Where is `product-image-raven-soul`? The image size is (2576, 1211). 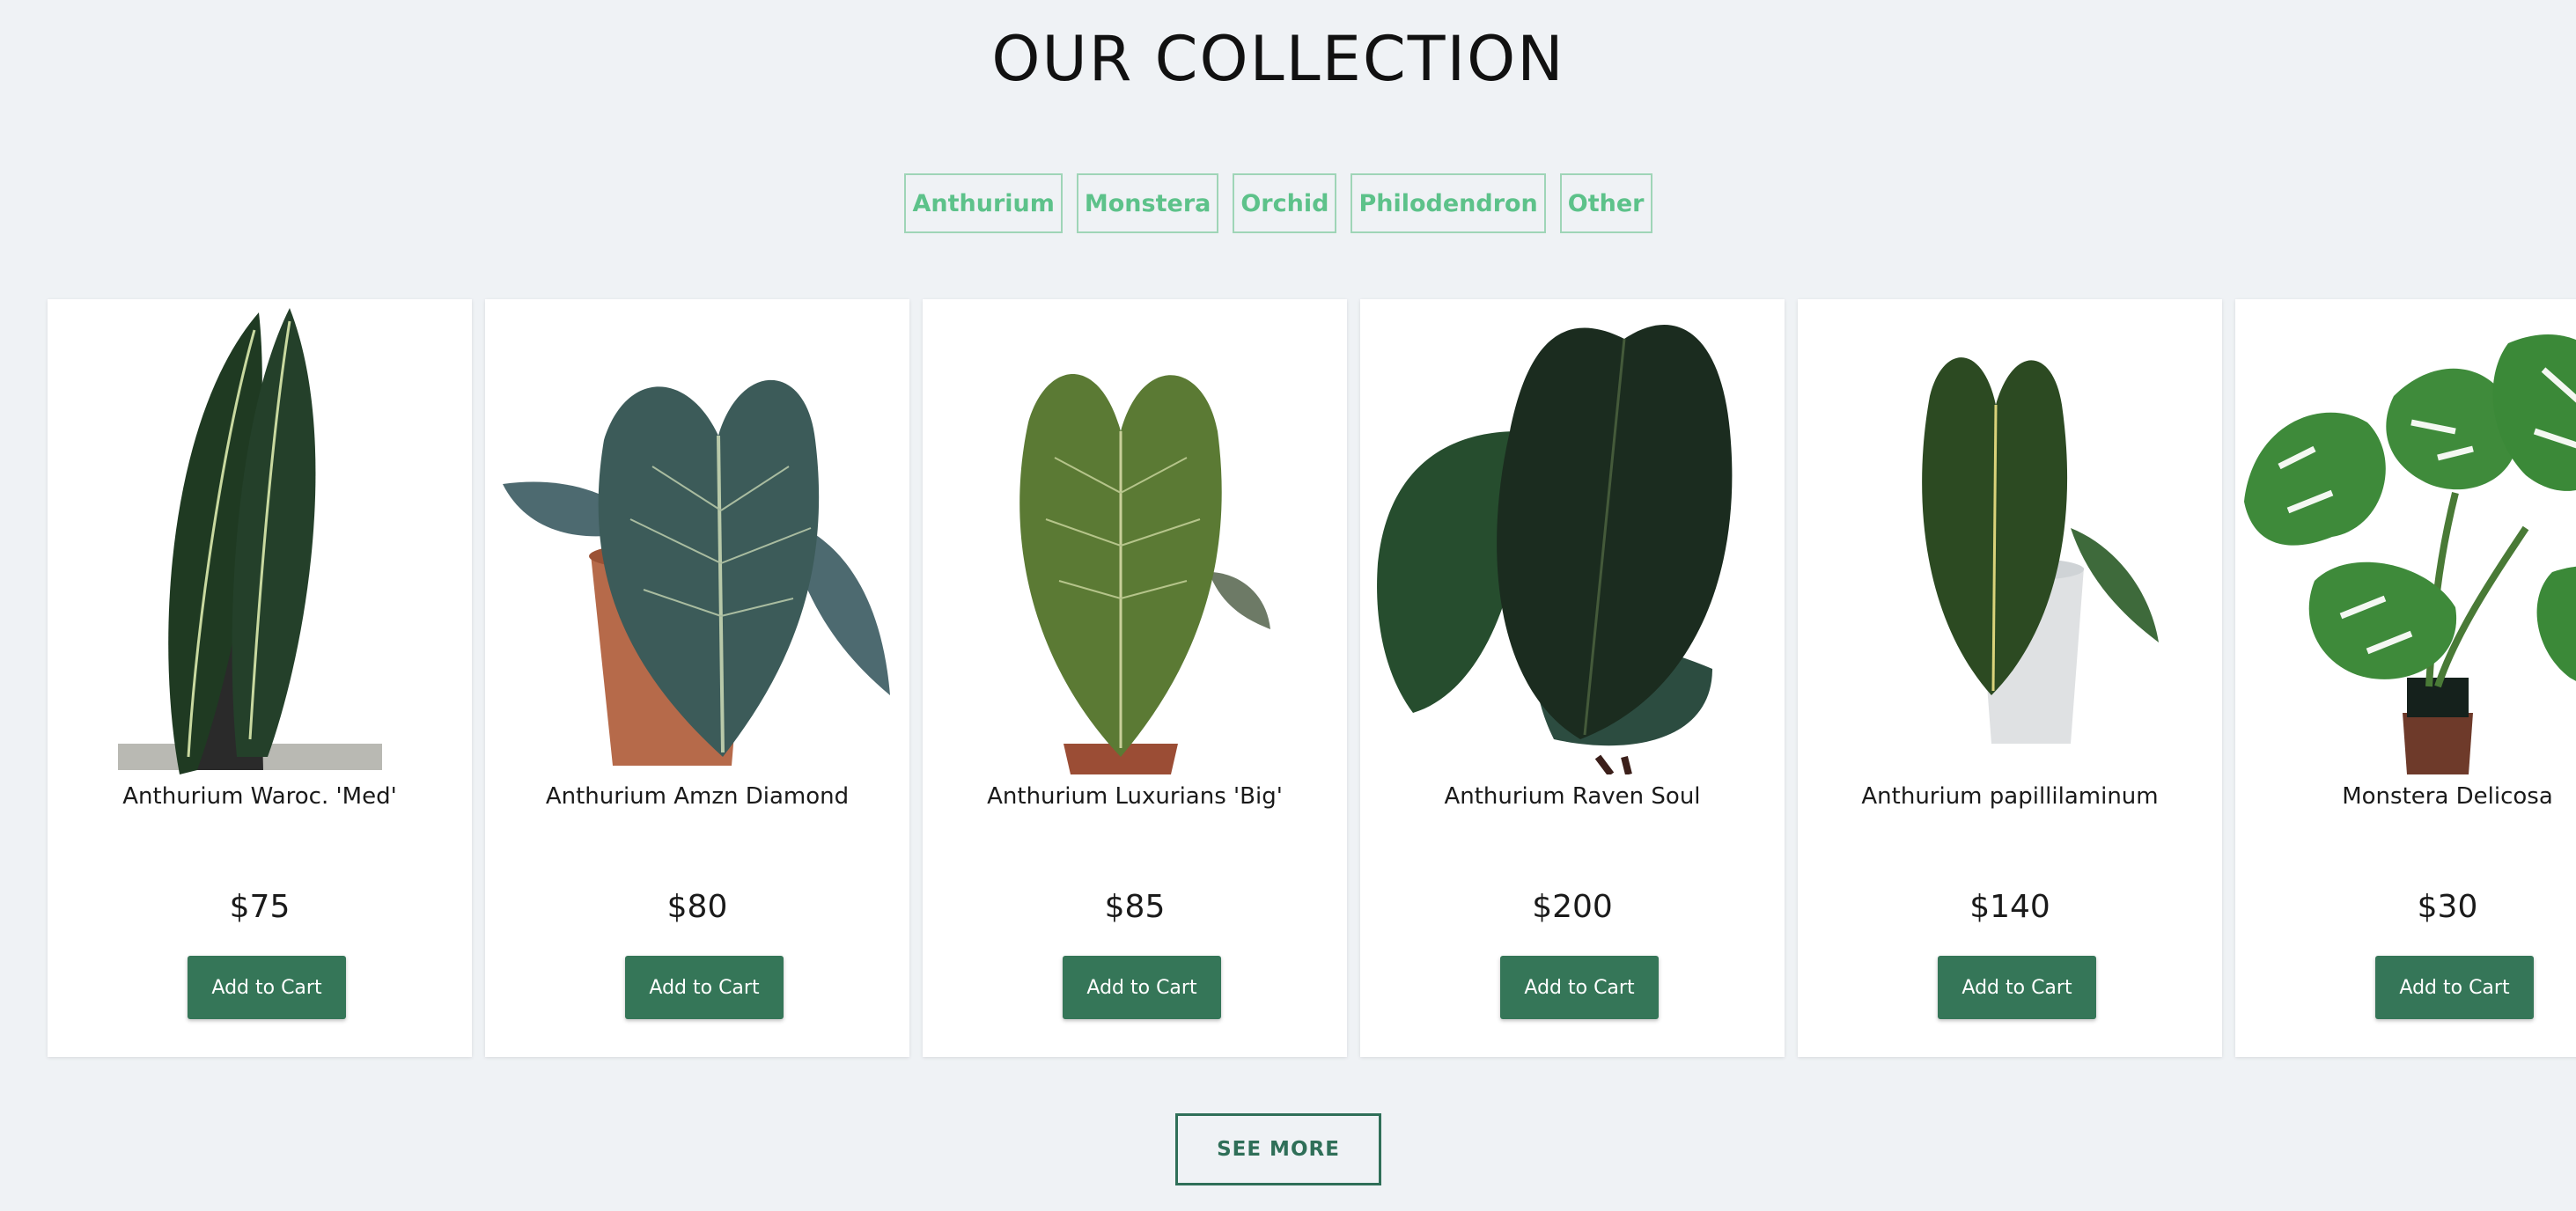 product-image-raven-soul is located at coordinates (1573, 536).